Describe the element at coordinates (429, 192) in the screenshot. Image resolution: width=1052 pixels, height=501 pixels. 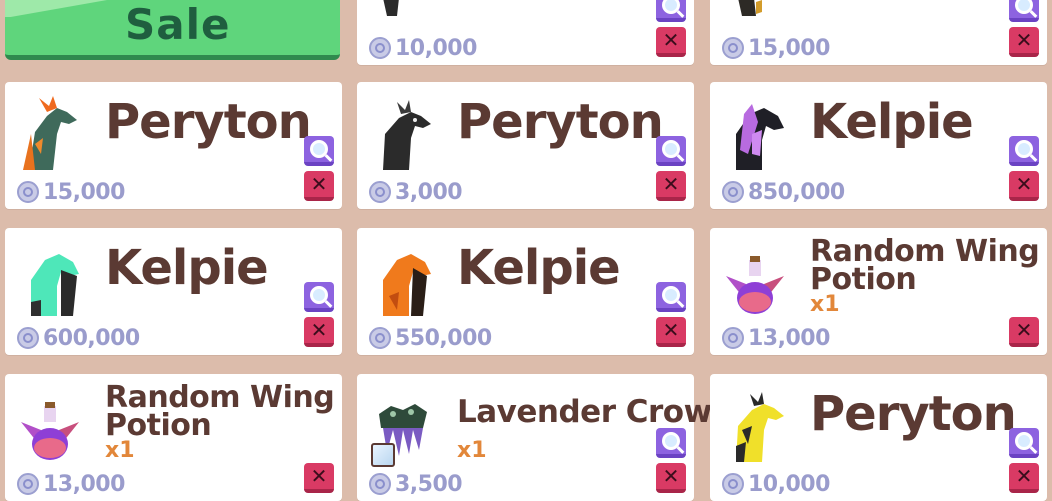
I see `price-value: 3,000` at that location.